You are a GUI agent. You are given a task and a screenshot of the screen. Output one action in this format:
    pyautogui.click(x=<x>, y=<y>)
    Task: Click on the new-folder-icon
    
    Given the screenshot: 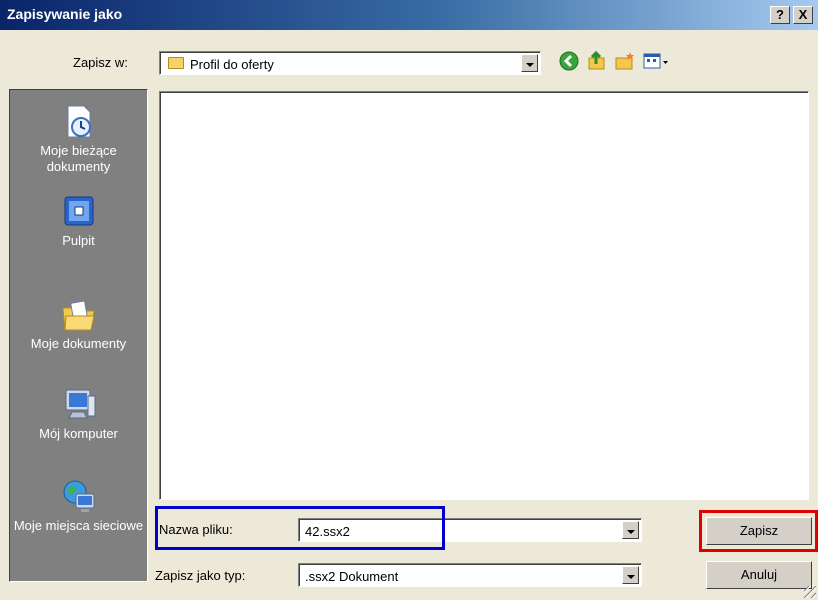 What is the action you would take?
    pyautogui.click(x=625, y=61)
    